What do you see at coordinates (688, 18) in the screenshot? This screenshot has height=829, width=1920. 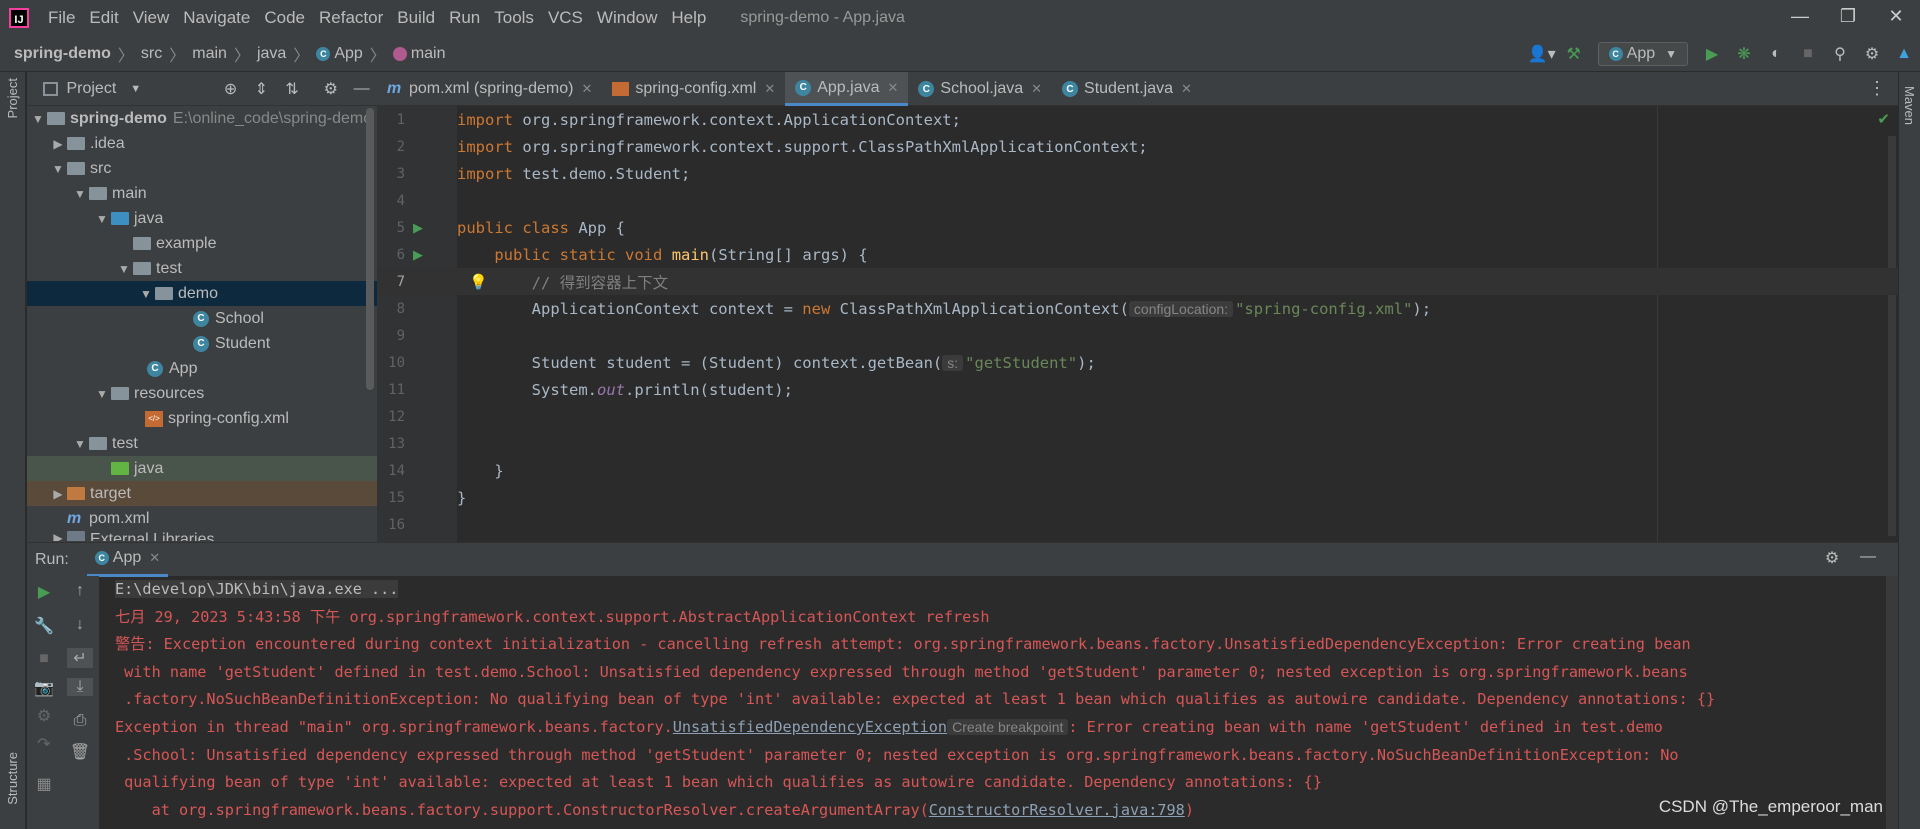 I see `menu-help: Help` at bounding box center [688, 18].